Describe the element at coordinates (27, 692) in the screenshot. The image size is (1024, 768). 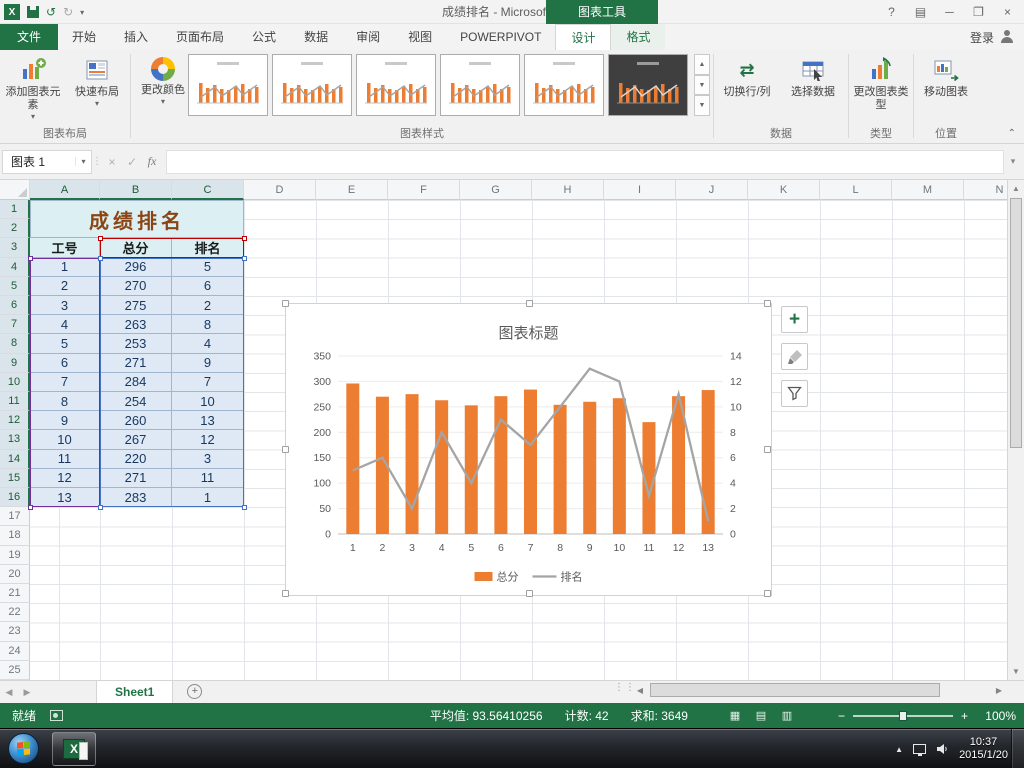
I see `next-sheet-icon: ▶` at that location.